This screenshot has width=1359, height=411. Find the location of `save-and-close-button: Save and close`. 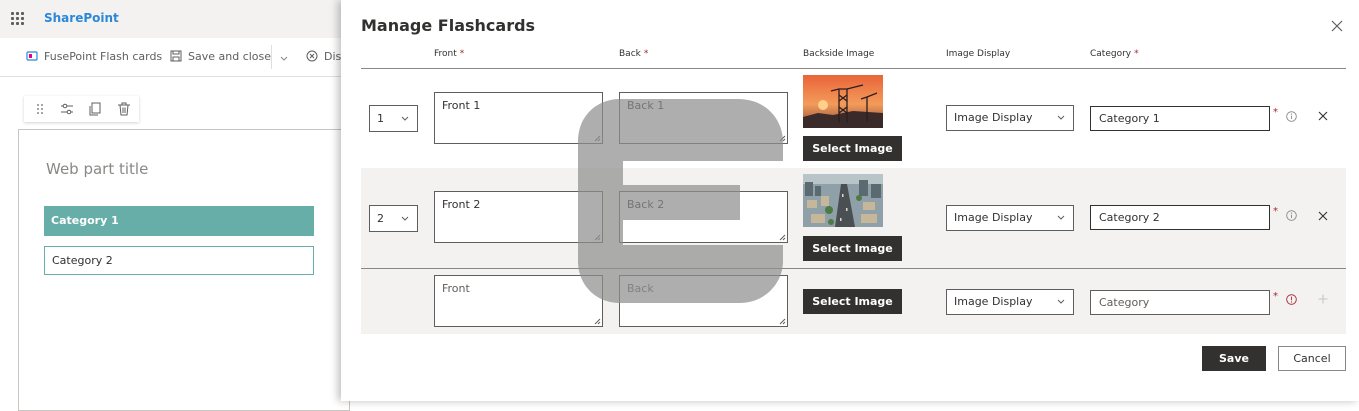

save-and-close-button: Save and close is located at coordinates (220, 56).